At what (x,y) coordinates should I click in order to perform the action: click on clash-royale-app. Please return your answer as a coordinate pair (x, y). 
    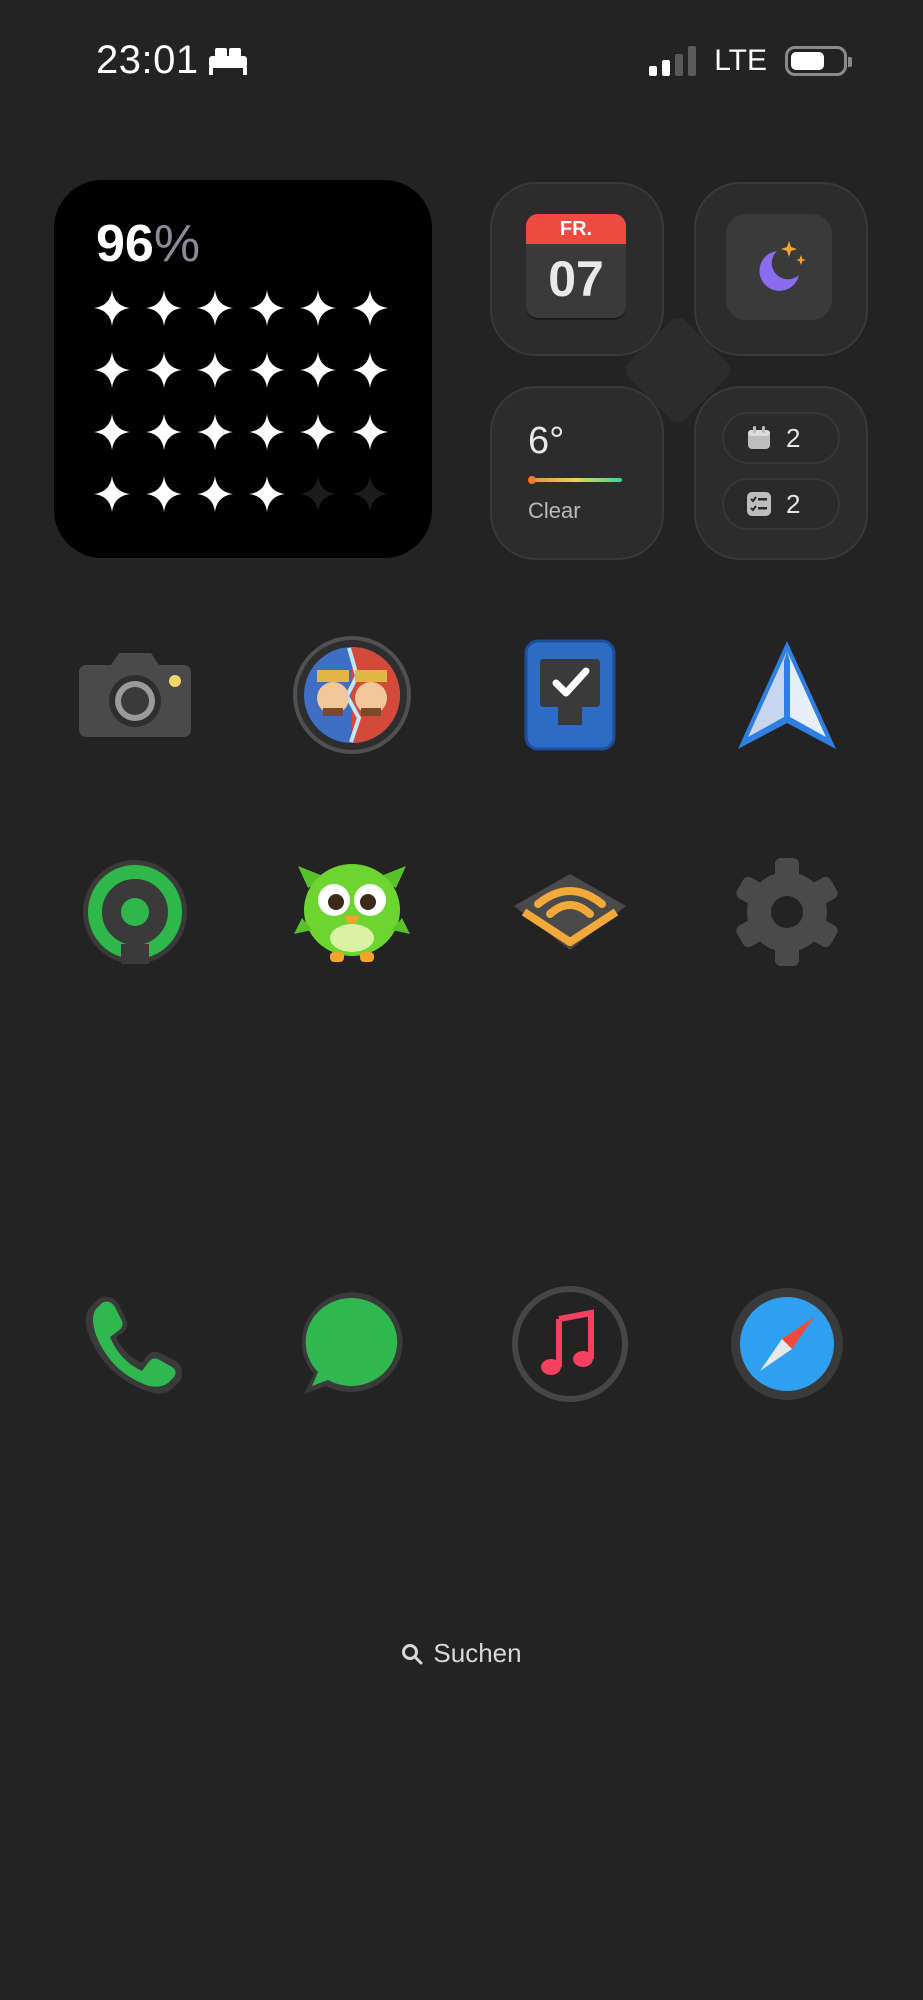
    Looking at the image, I should click on (352, 695).